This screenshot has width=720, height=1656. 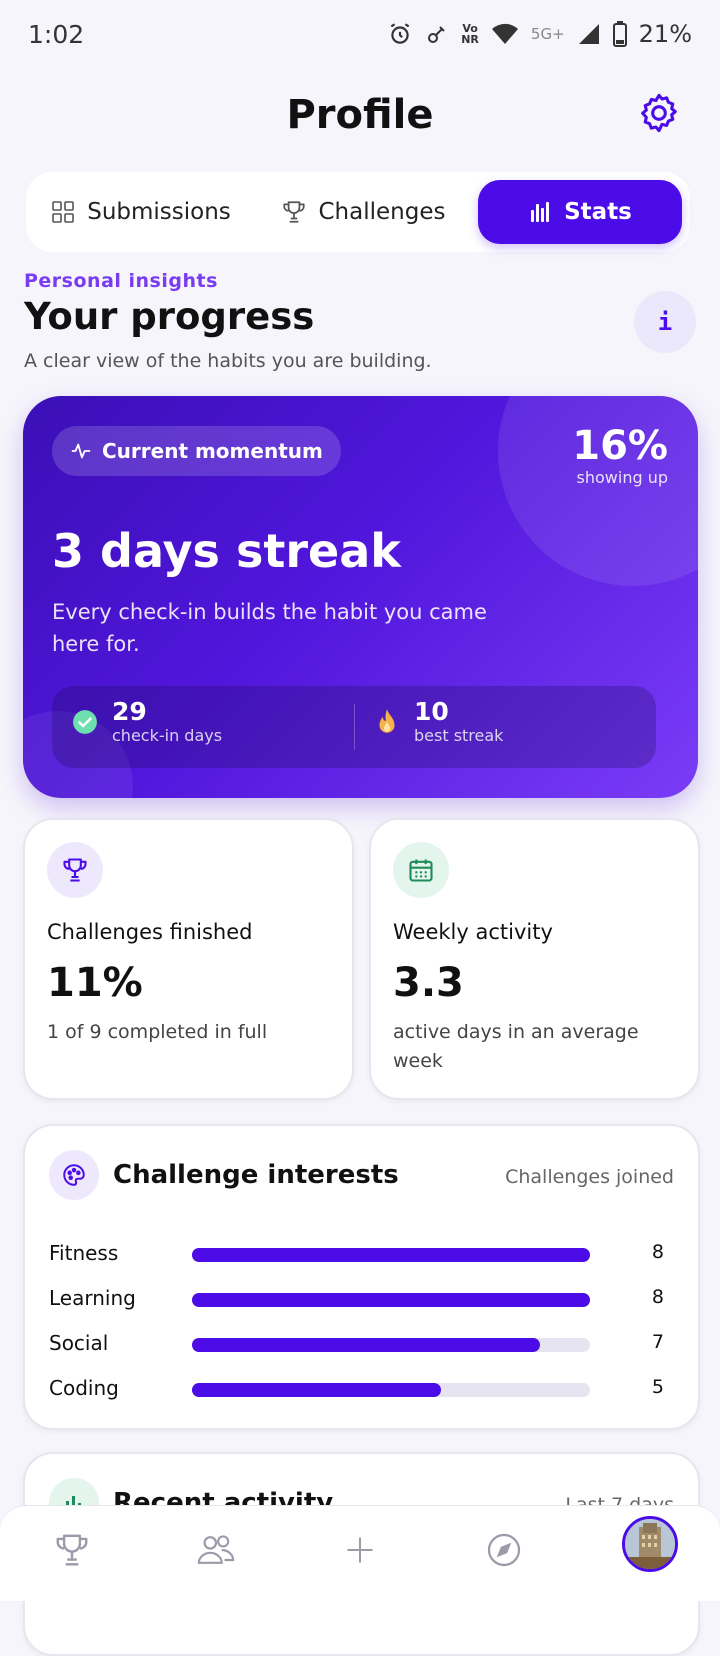 I want to click on tab-submissions-label: Submissions, so click(x=159, y=212).